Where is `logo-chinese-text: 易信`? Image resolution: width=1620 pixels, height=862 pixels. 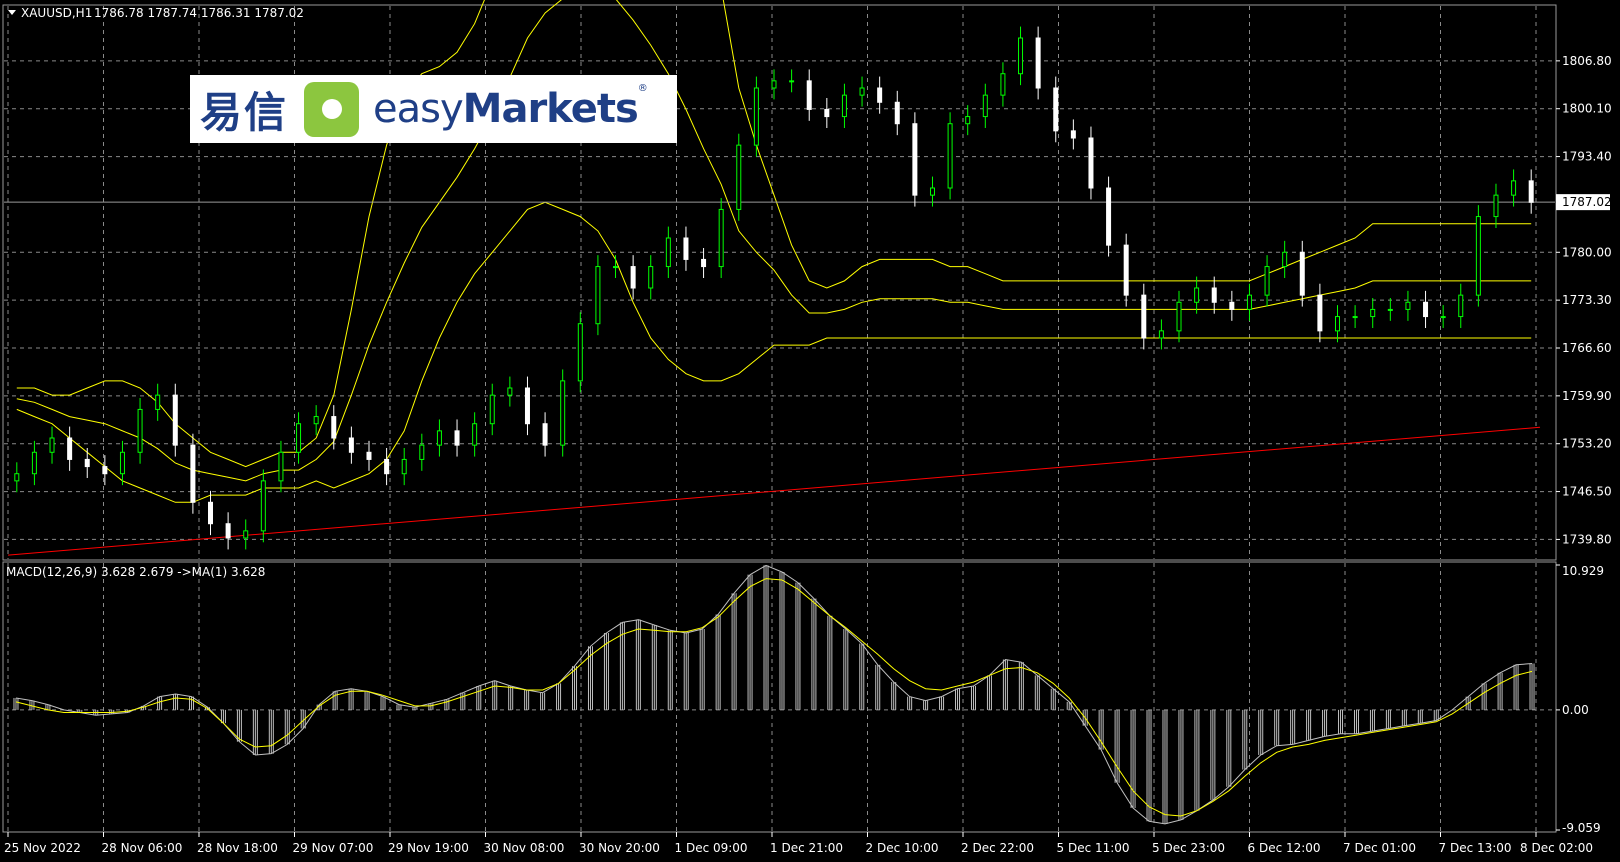
logo-chinese-text: 易信 is located at coordinates (244, 112).